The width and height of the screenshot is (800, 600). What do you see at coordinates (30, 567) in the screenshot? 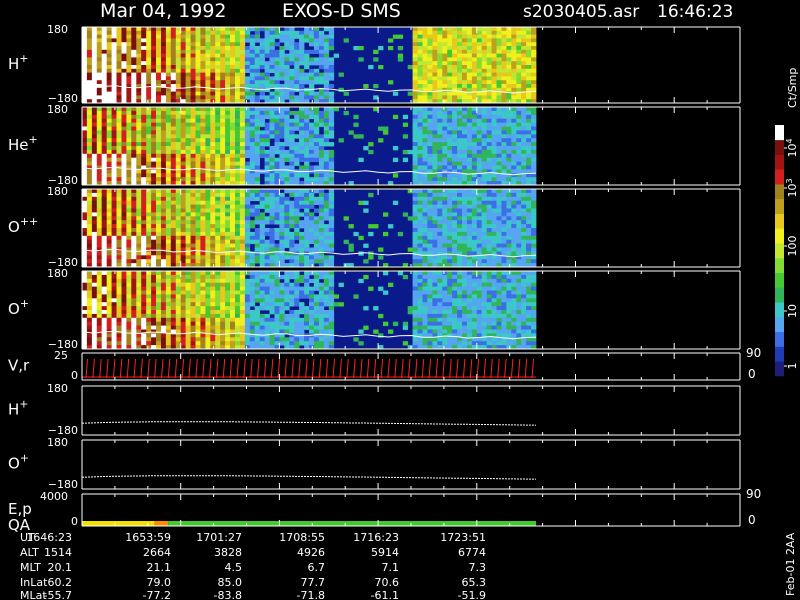
I see `row-label-mlt: MLT` at bounding box center [30, 567].